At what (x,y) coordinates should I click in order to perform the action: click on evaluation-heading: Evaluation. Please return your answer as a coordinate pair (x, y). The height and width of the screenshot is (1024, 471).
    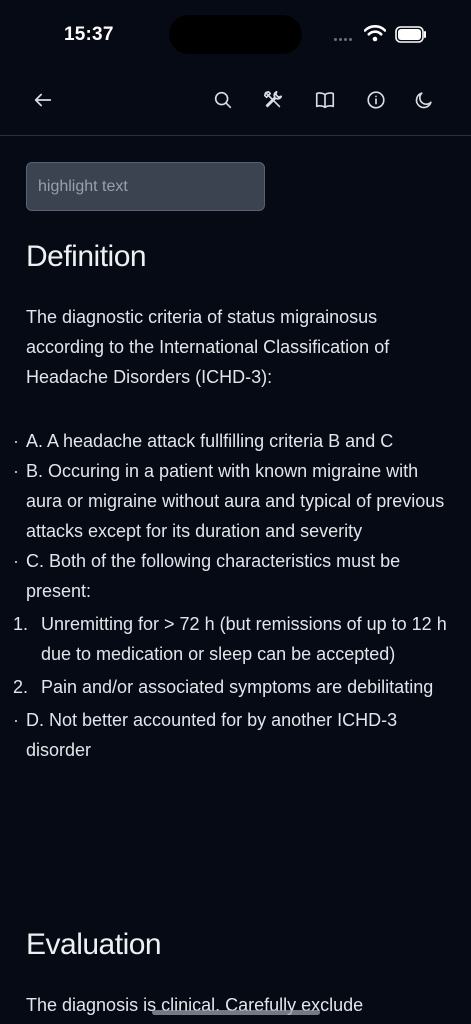
    Looking at the image, I should click on (94, 944).